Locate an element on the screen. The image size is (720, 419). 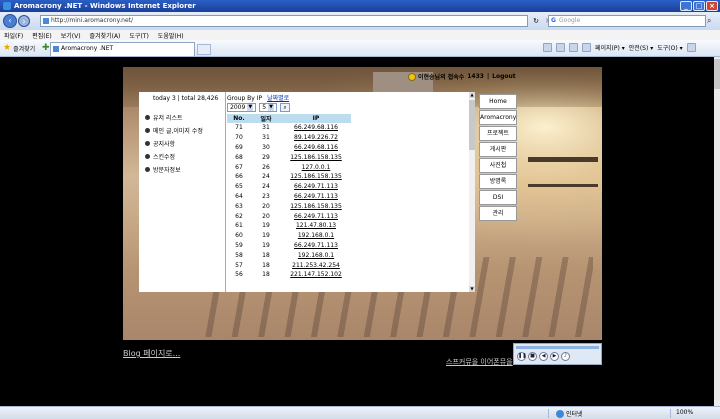
pause-icon: ❚❚ is located at coordinates (521, 356).